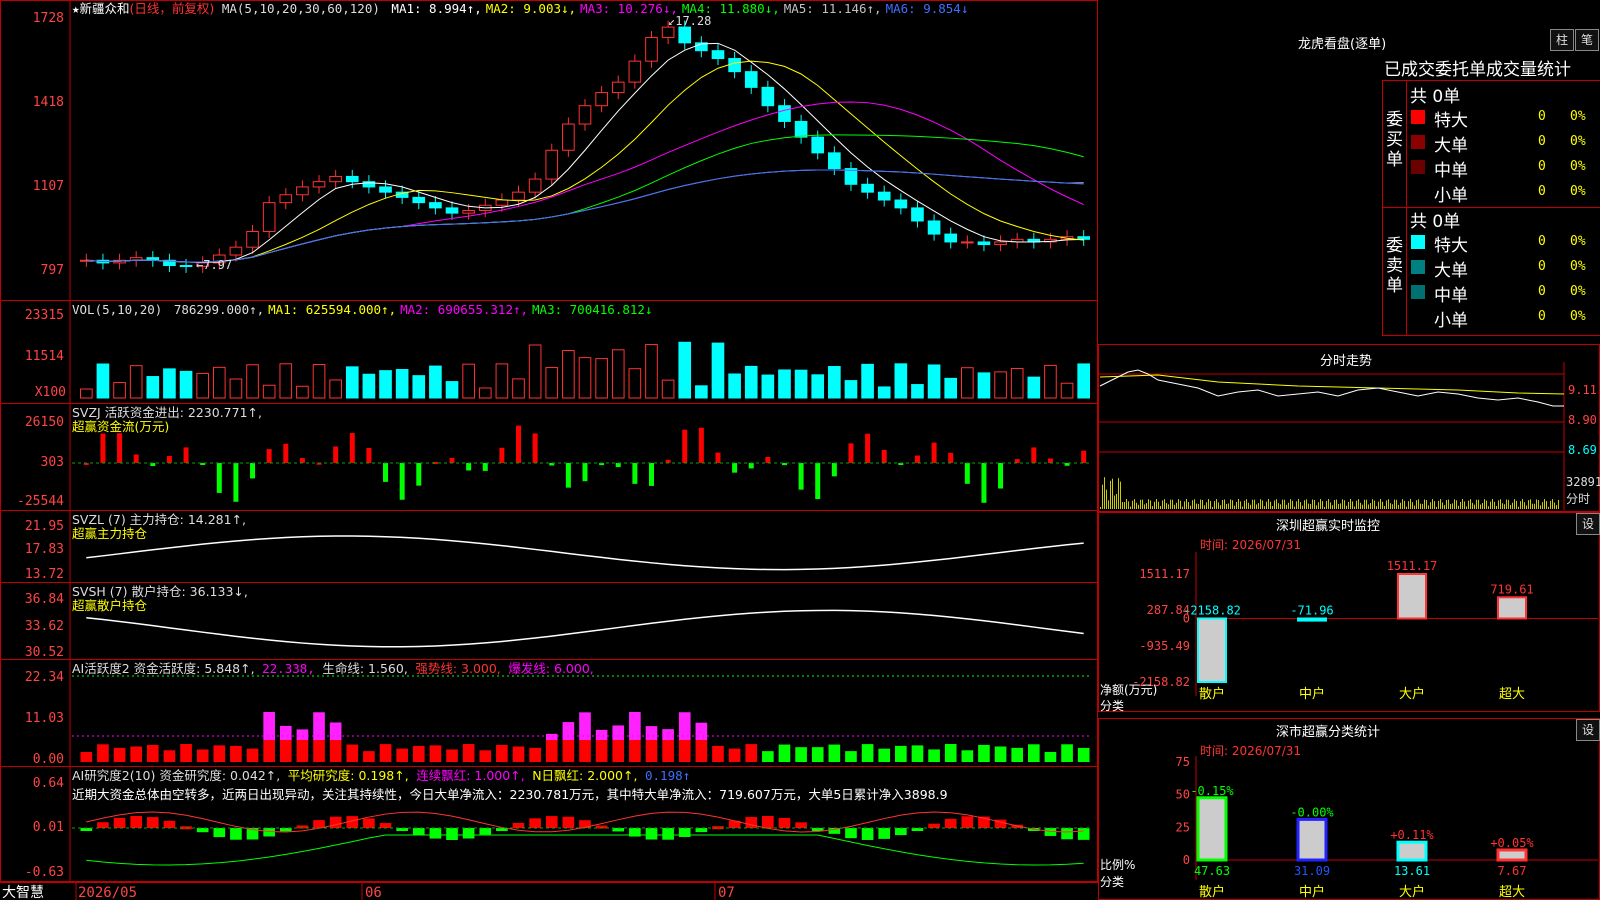  Describe the element at coordinates (1435, 222) in the screenshot. I see `sell-total: 共 0单` at that location.